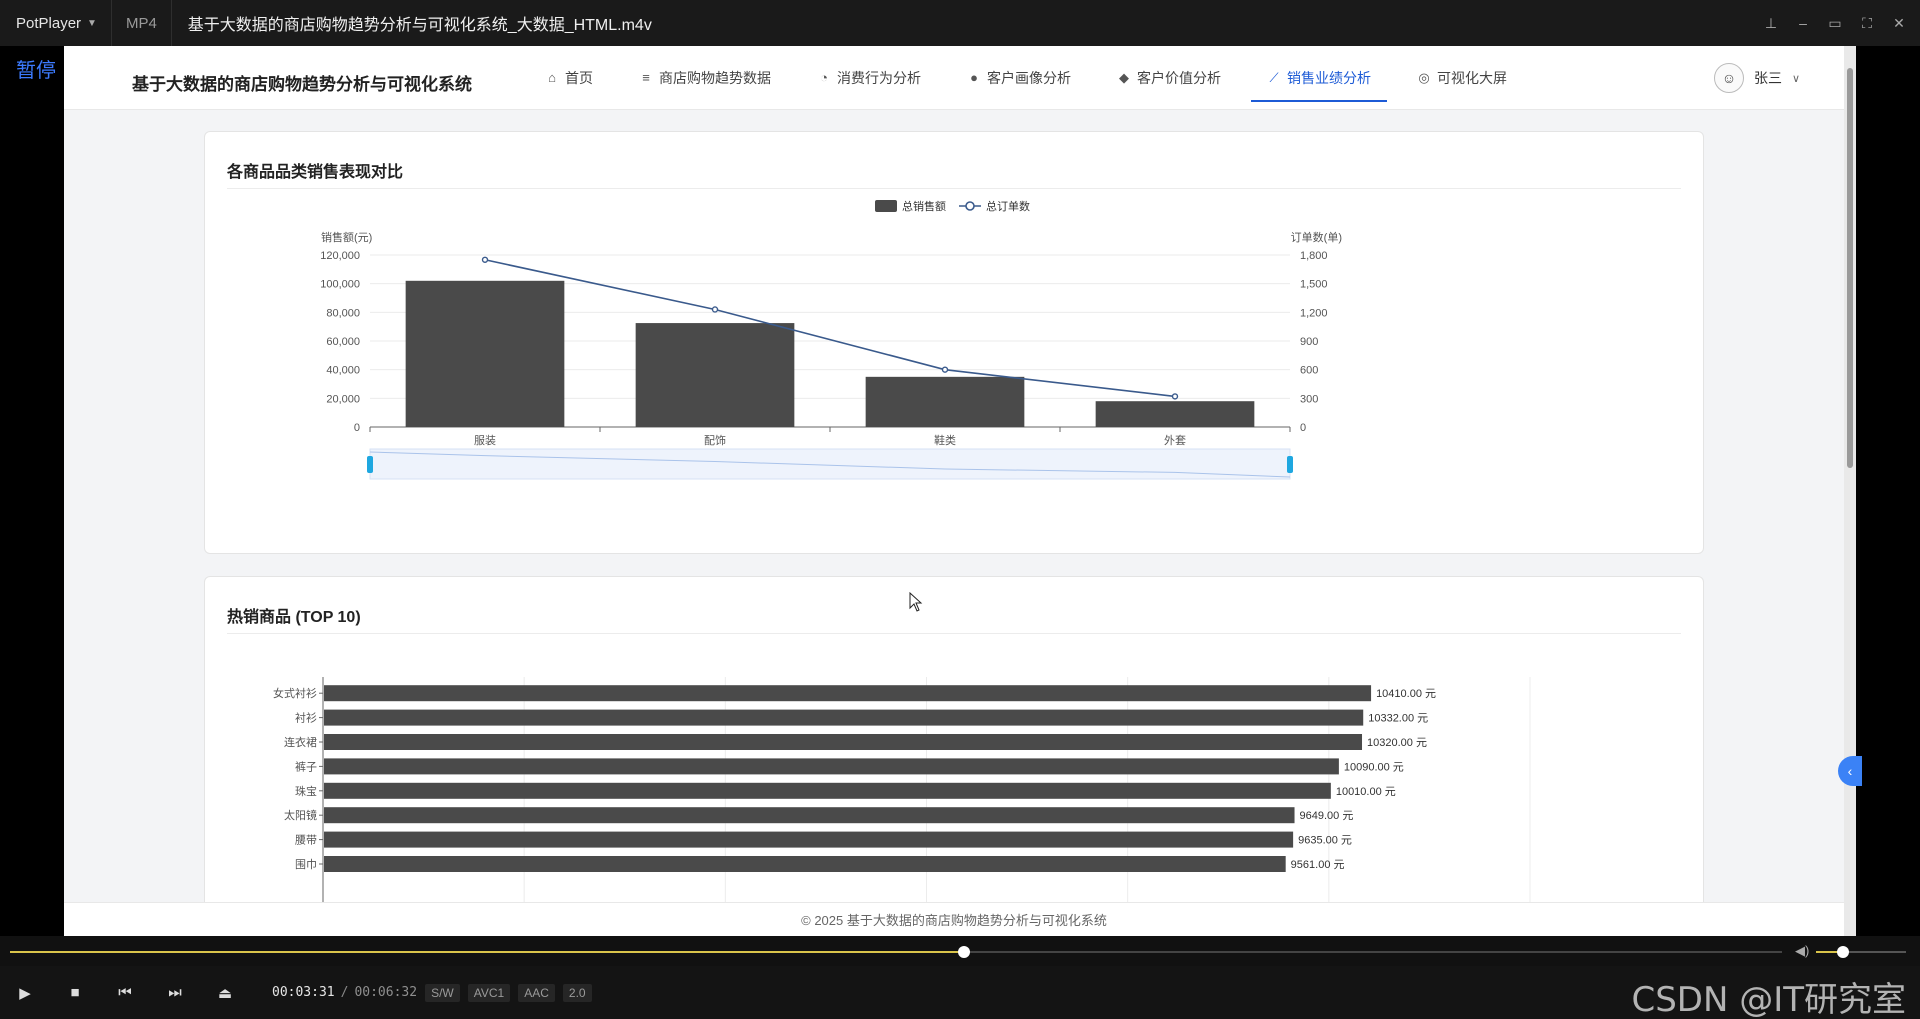 The width and height of the screenshot is (1920, 1019). Describe the element at coordinates (340, 256) in the screenshot. I see `y-tick-label: 120,000` at that location.